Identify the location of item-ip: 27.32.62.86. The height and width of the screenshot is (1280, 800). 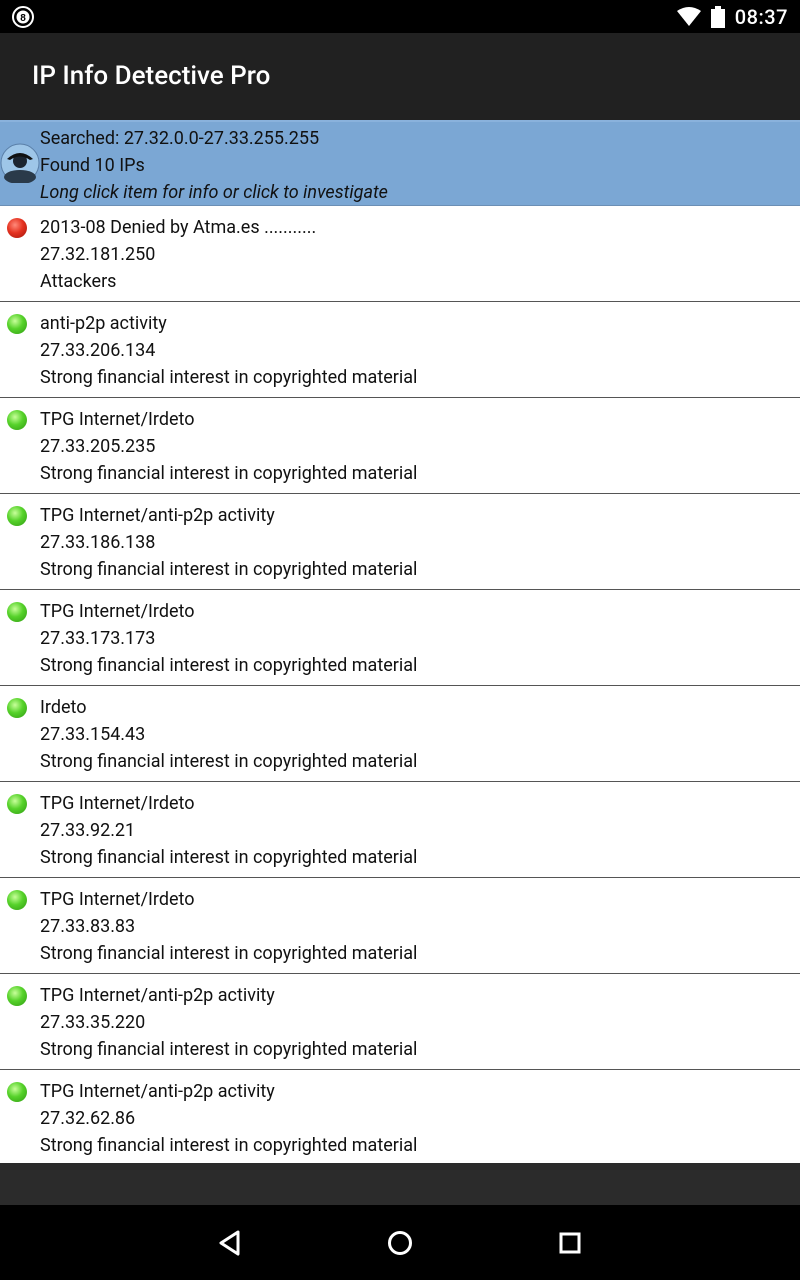
(88, 1118).